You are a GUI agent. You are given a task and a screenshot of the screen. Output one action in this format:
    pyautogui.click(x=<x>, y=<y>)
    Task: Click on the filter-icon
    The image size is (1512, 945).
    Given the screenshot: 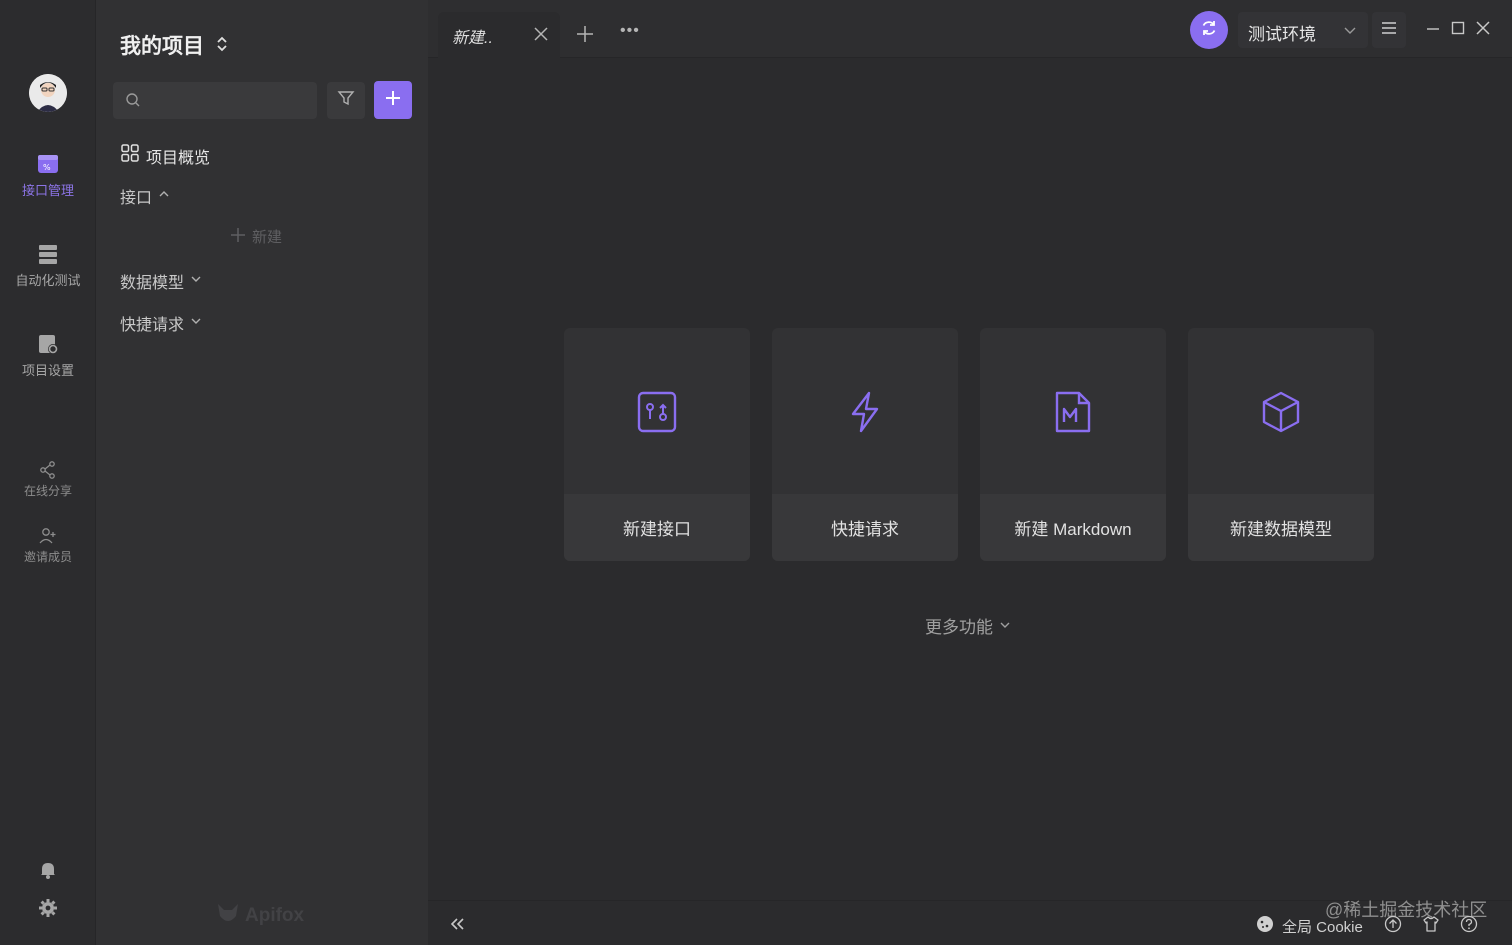 What is the action you would take?
    pyautogui.click(x=346, y=100)
    